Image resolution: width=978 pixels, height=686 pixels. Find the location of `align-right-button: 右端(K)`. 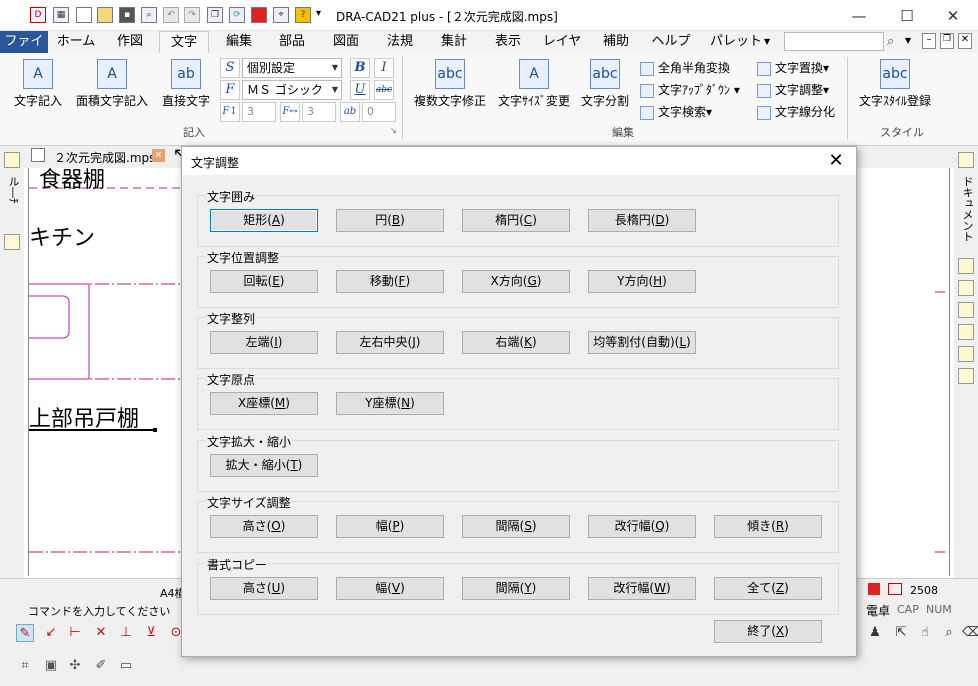

align-right-button: 右端(K) is located at coordinates (516, 342).